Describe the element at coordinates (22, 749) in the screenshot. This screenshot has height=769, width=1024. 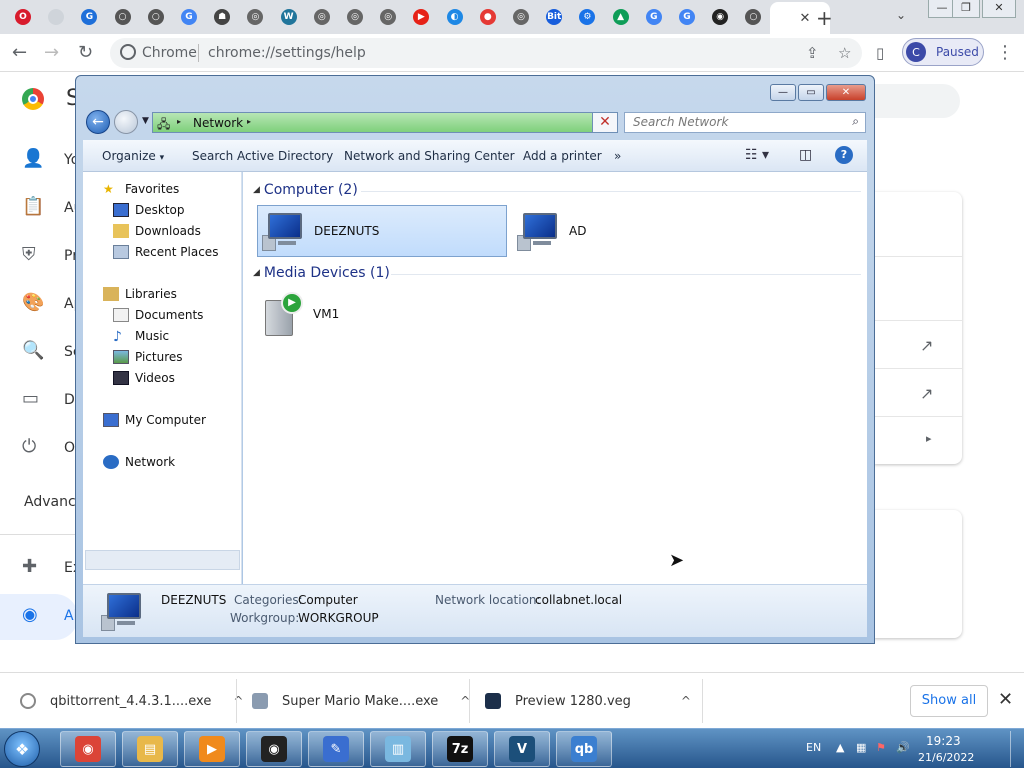
I see `start-button: ❖` at that location.